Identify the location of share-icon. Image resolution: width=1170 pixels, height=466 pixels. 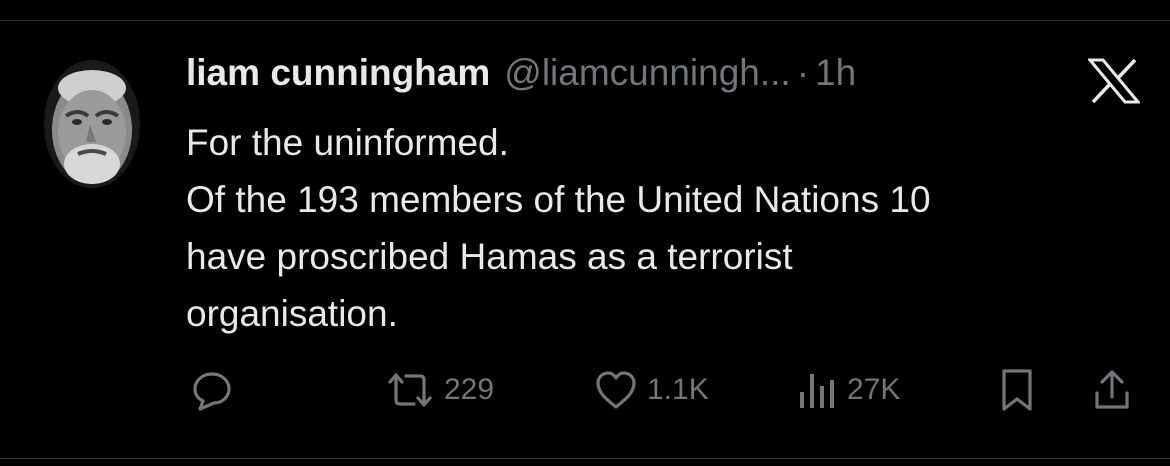
(1112, 389).